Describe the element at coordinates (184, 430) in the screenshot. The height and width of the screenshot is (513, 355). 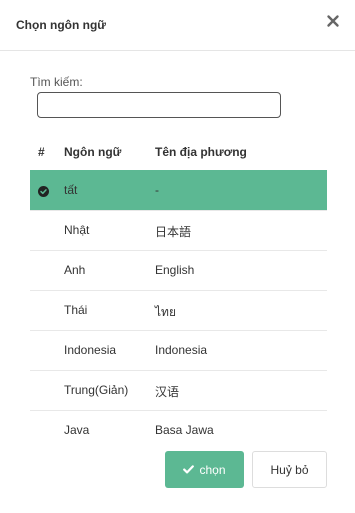
I see `local-name: Basa Jawa` at that location.